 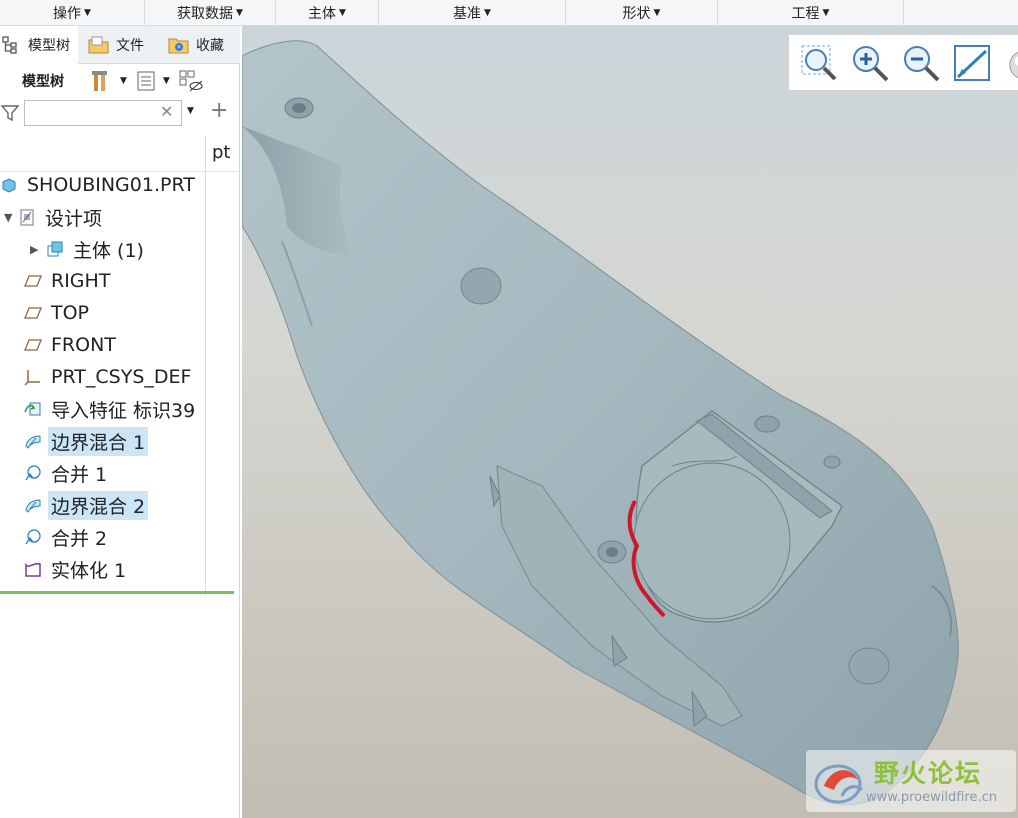 What do you see at coordinates (818, 63) in the screenshot?
I see `refit-icon` at bounding box center [818, 63].